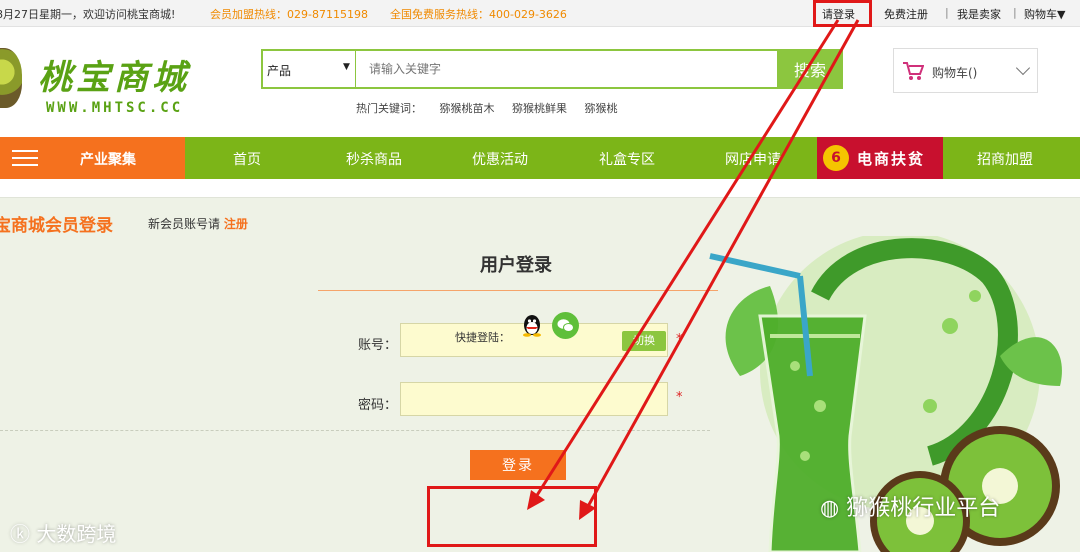  I want to click on new-member-text: 新会员账号请, so click(184, 224).